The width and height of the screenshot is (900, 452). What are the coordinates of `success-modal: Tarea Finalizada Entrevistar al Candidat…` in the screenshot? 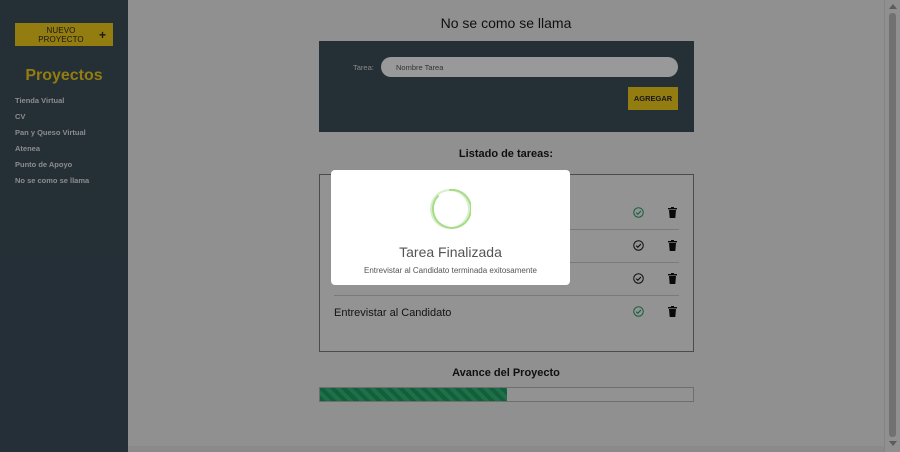 It's located at (450, 227).